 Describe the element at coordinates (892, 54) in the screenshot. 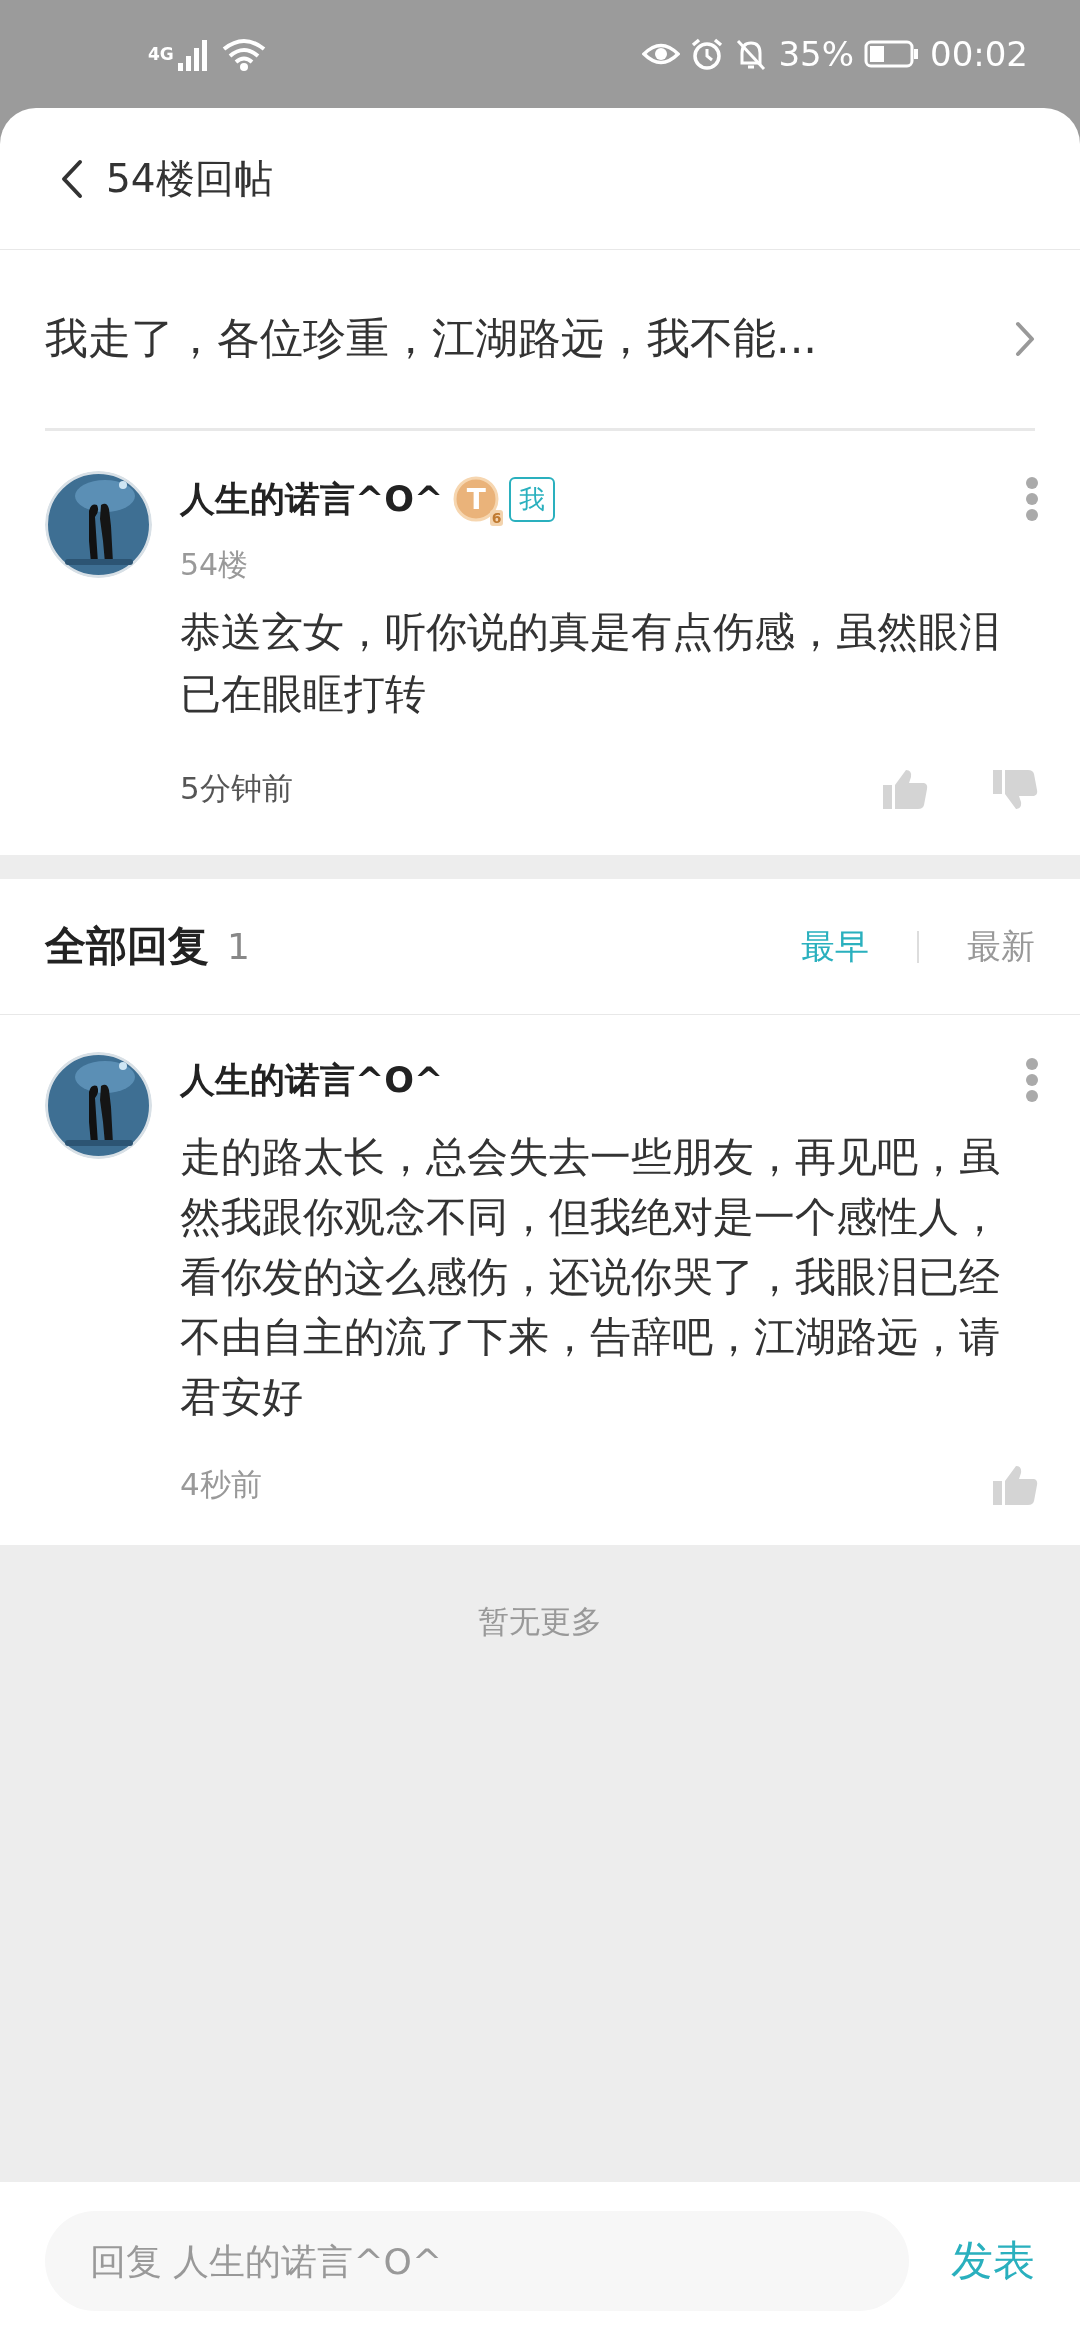

I see `battery-icon` at that location.